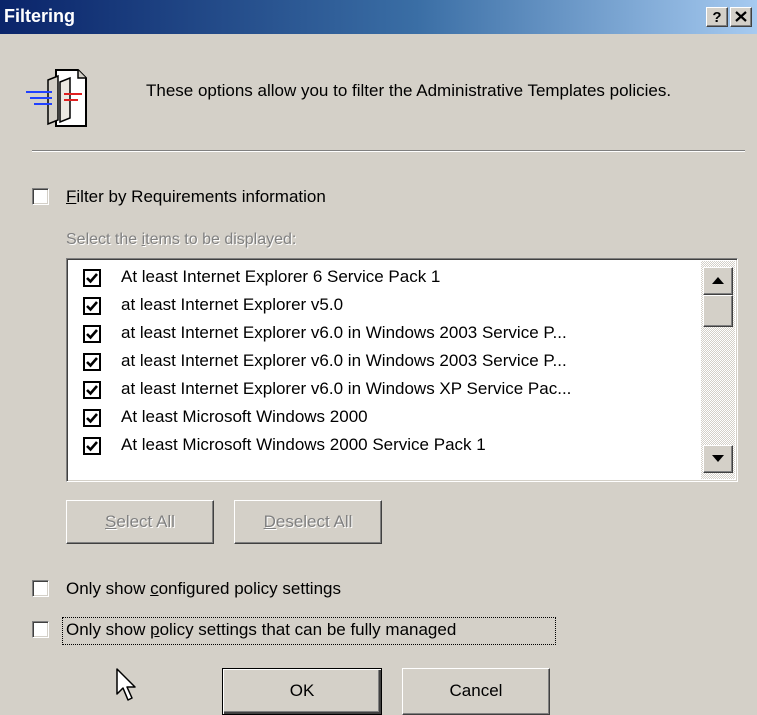 Image resolution: width=757 pixels, height=715 pixels. What do you see at coordinates (302, 691) in the screenshot?
I see `ok-button: OK` at bounding box center [302, 691].